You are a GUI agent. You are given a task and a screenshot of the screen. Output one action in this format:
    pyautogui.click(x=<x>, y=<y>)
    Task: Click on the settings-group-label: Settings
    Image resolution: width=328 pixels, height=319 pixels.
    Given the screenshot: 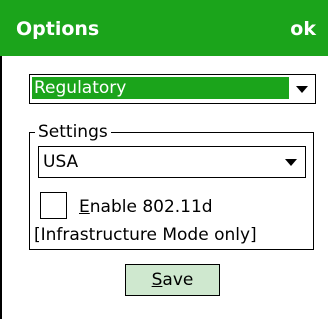 What is the action you would take?
    pyautogui.click(x=73, y=132)
    